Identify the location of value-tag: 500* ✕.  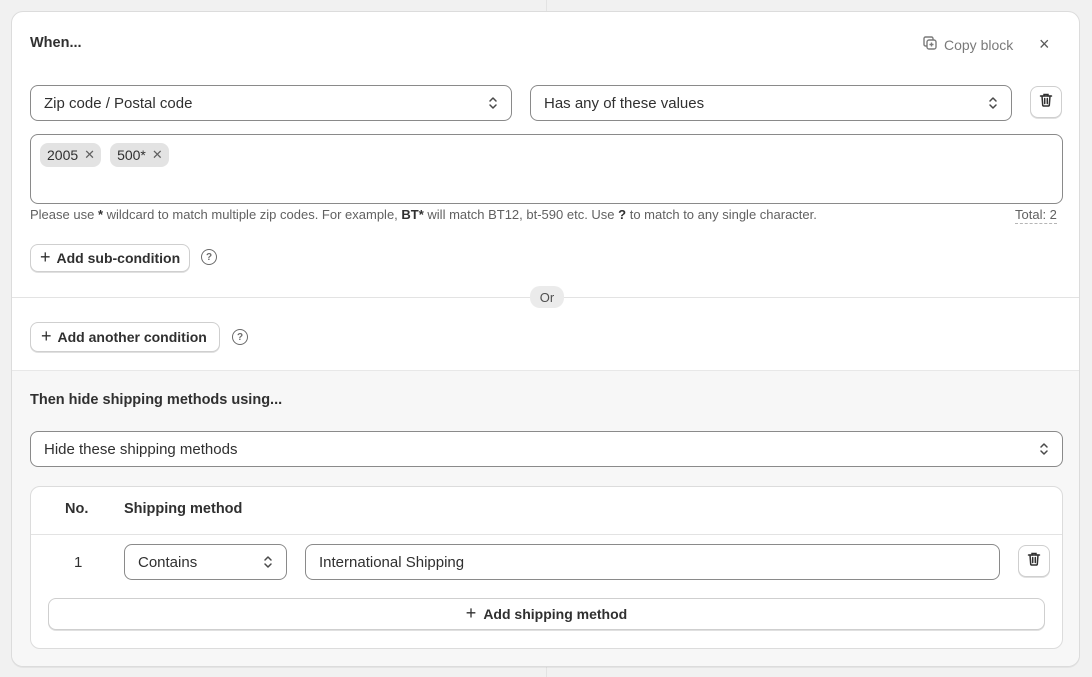
(139, 155).